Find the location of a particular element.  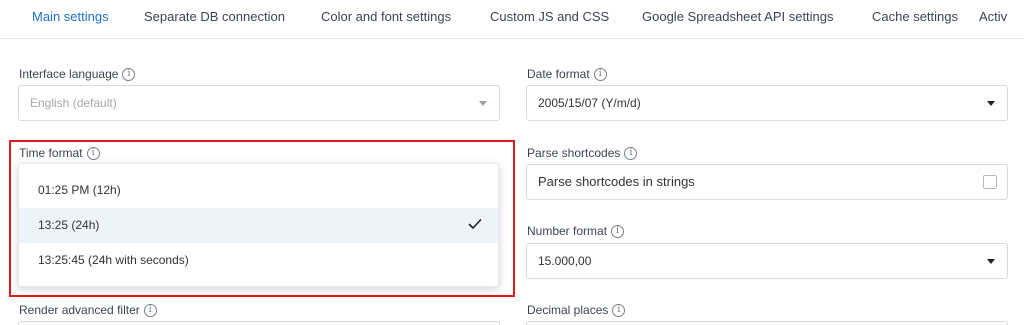

date-format-select: 2005/15/07 (Y/m/d) is located at coordinates (767, 103).